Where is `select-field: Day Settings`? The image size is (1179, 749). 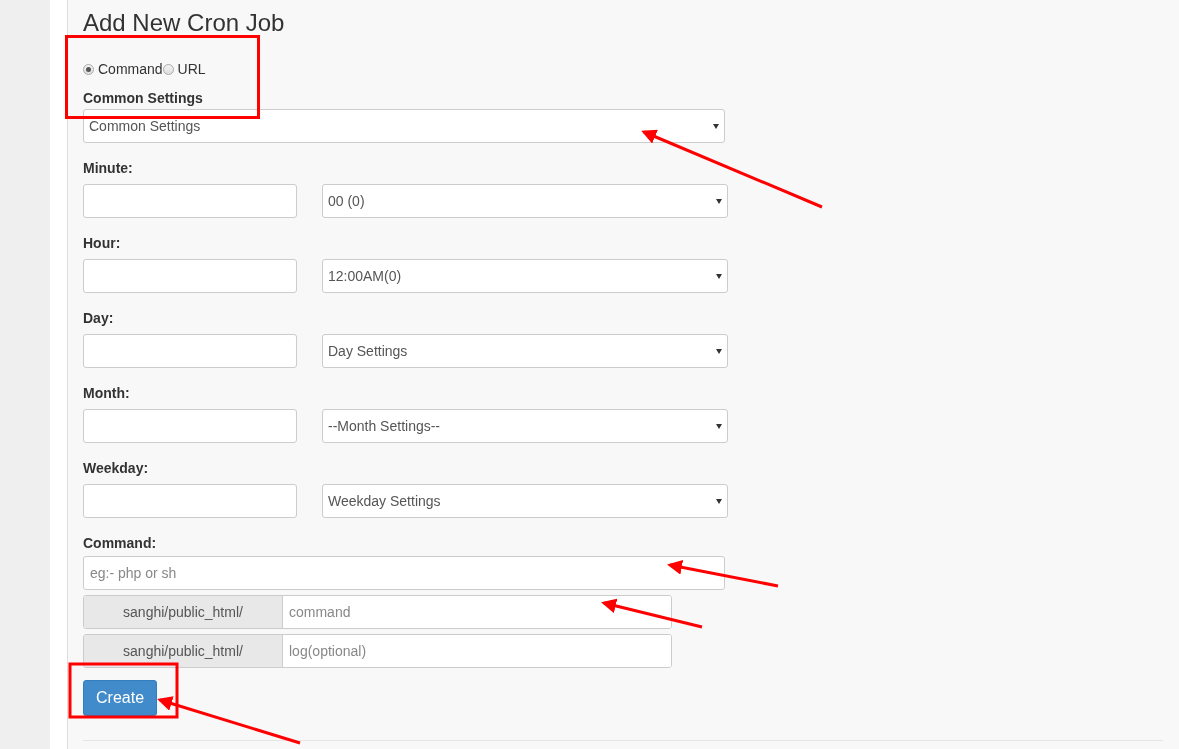 select-field: Day Settings is located at coordinates (525, 351).